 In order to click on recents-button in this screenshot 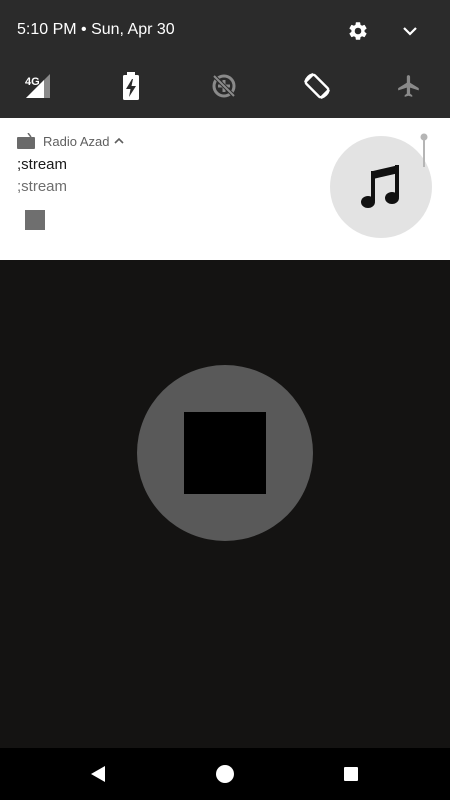, I will do `click(351, 774)`.